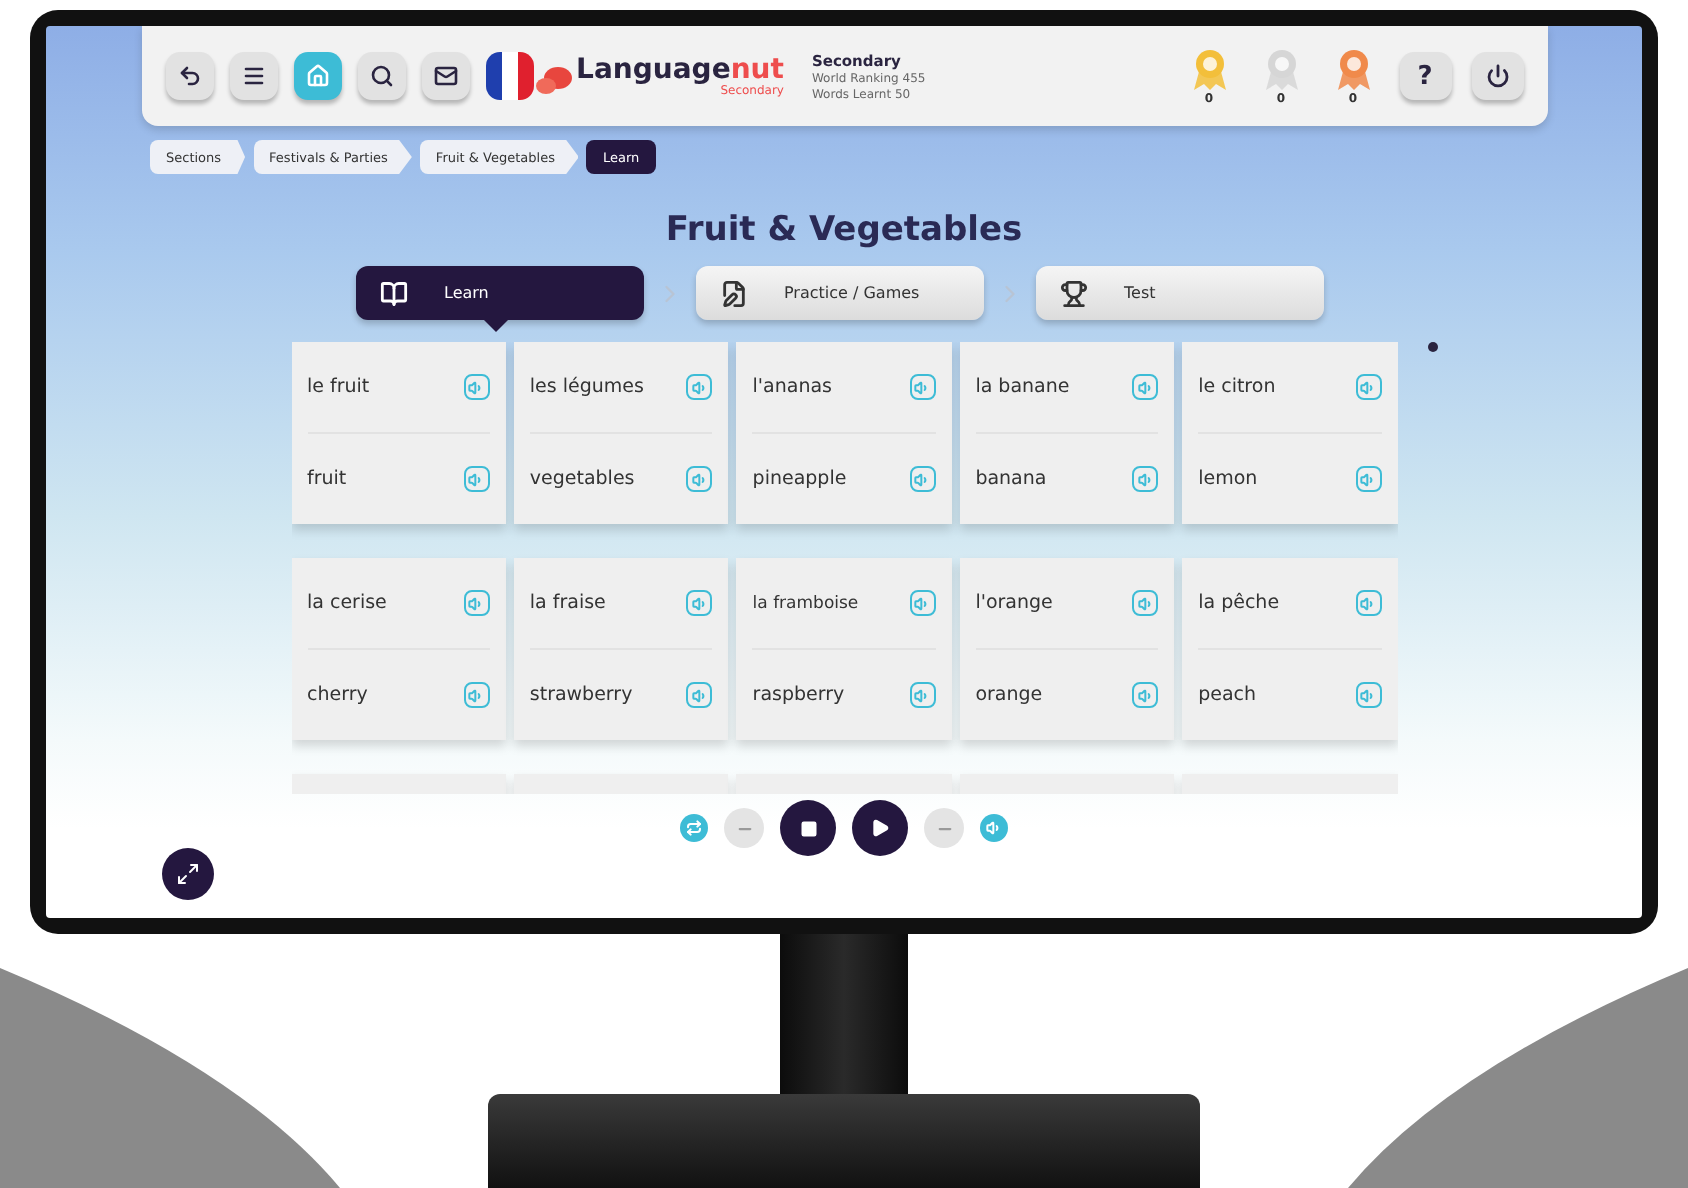 Image resolution: width=1688 pixels, height=1188 pixels. I want to click on search-button, so click(381, 76).